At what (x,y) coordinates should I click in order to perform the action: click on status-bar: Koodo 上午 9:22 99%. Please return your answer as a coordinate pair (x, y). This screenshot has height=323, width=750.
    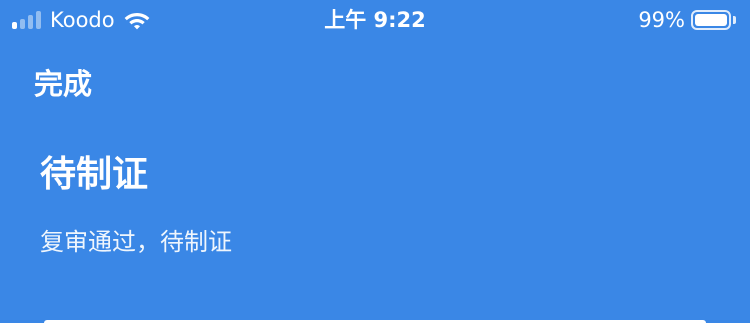
    Looking at the image, I should click on (375, 20).